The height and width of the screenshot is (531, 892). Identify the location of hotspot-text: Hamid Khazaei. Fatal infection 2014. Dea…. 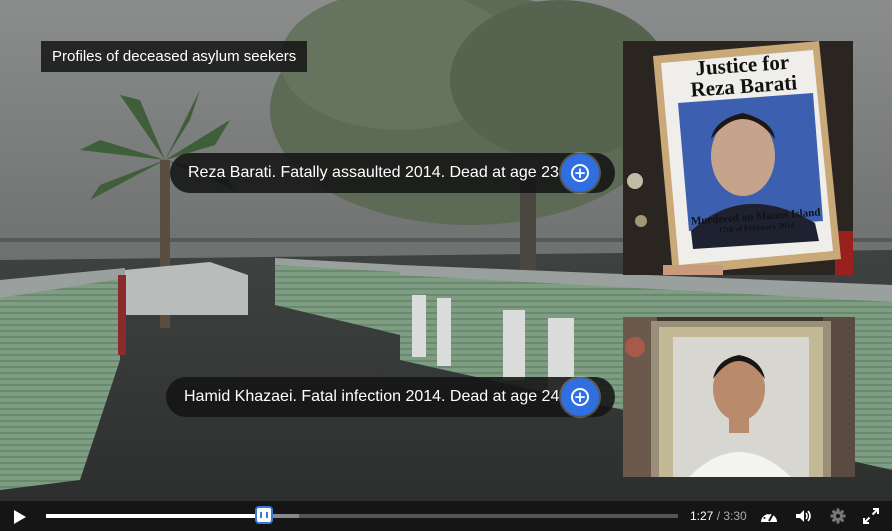
(372, 396).